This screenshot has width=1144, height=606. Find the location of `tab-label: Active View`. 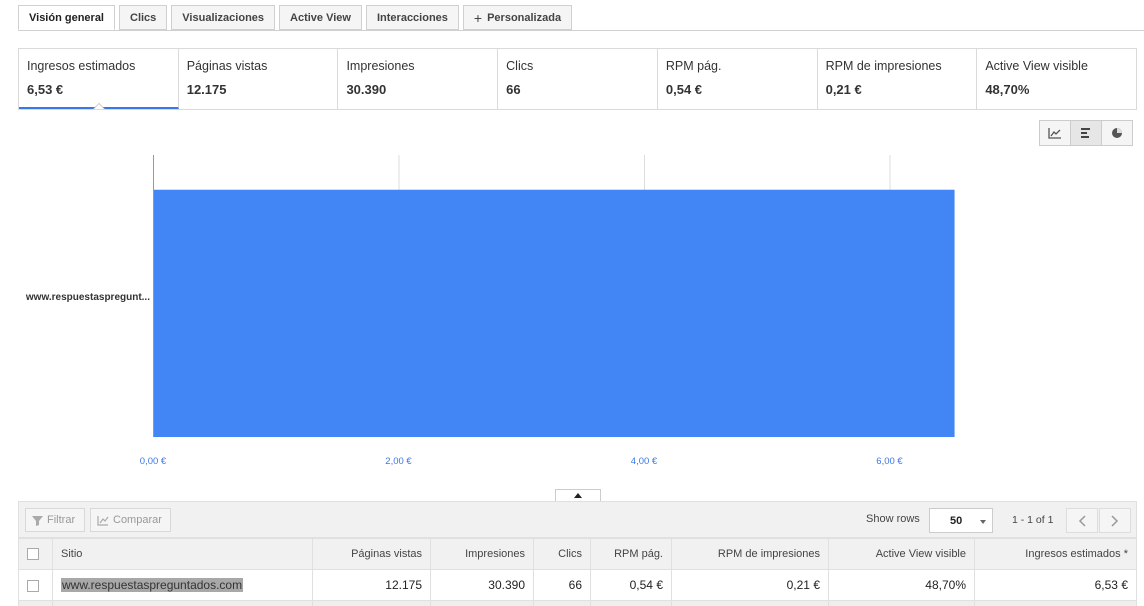

tab-label: Active View is located at coordinates (320, 17).